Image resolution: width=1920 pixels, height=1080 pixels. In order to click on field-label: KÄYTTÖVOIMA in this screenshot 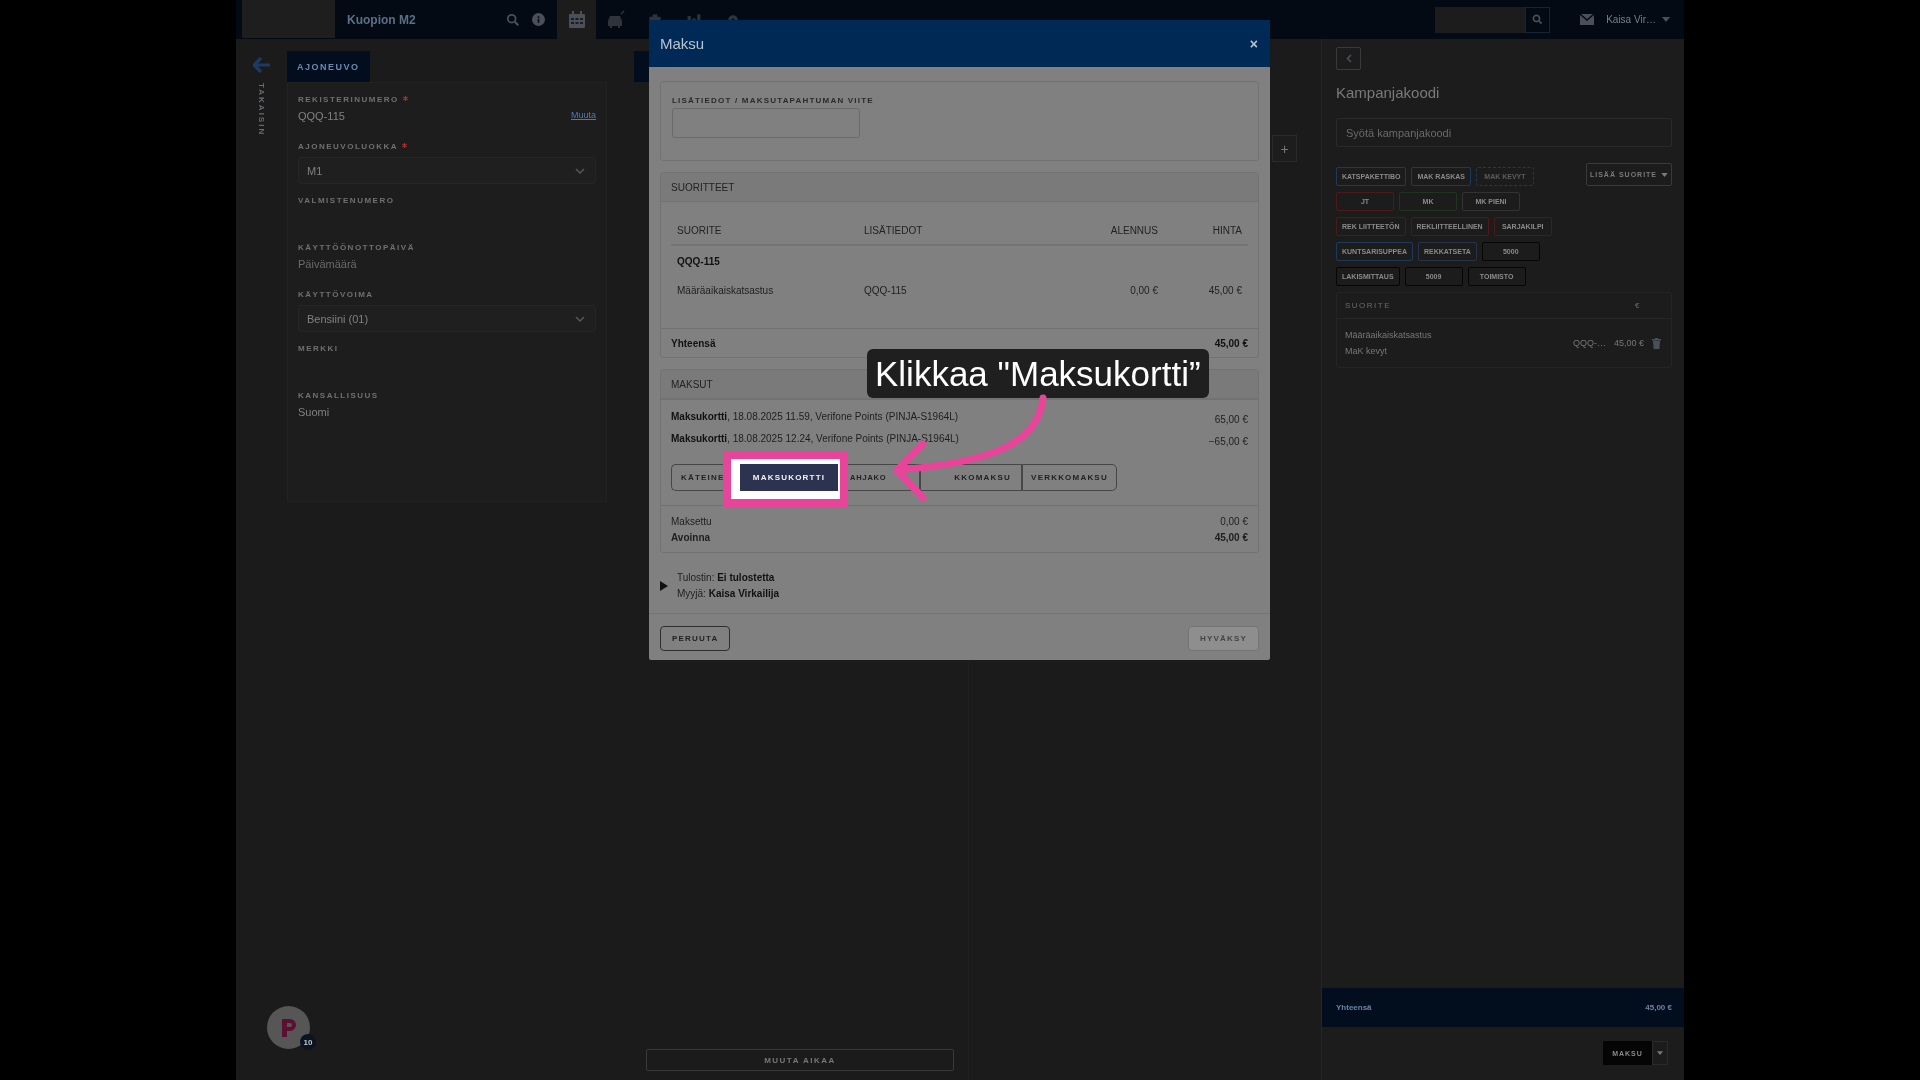, I will do `click(336, 294)`.